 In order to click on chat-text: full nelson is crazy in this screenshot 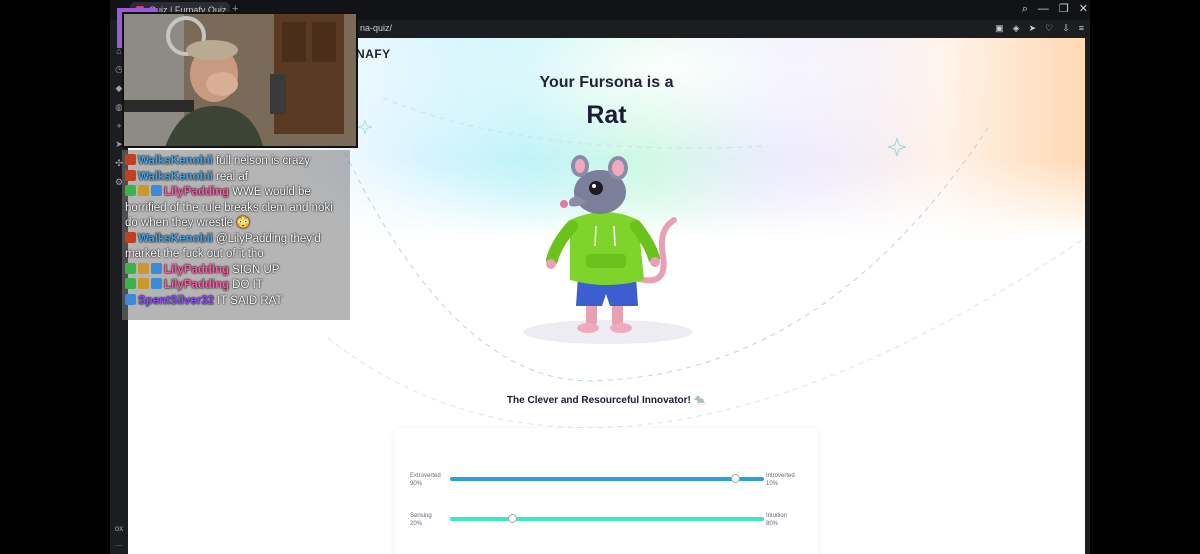, I will do `click(262, 161)`.